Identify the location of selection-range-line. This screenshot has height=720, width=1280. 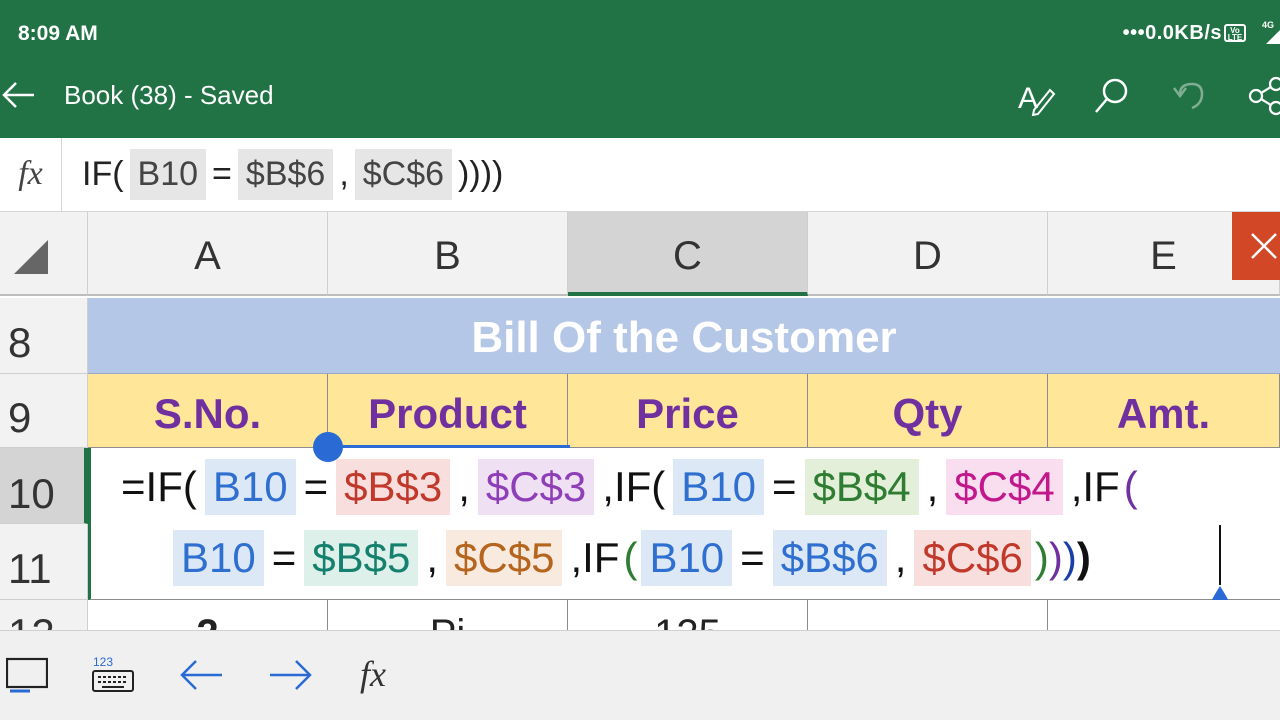
(450, 446).